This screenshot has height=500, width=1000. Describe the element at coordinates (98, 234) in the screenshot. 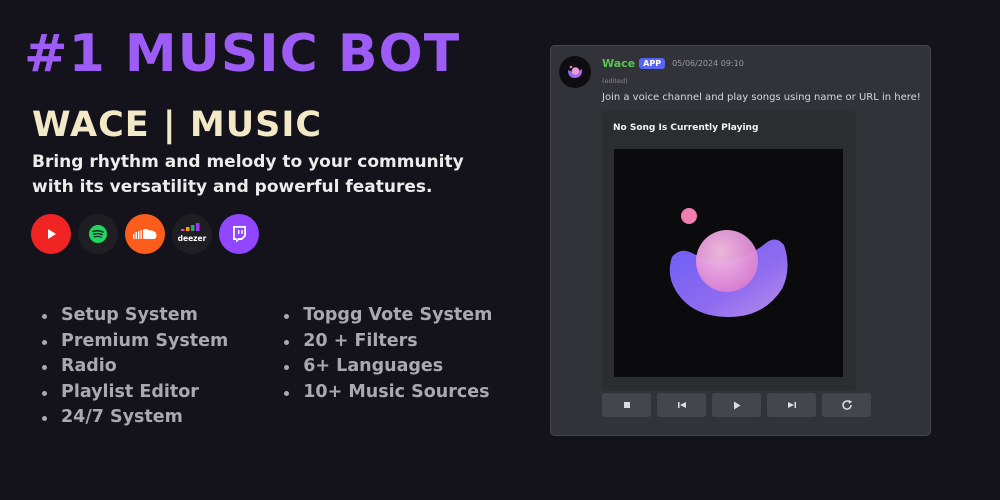

I see `spotify-icon` at that location.